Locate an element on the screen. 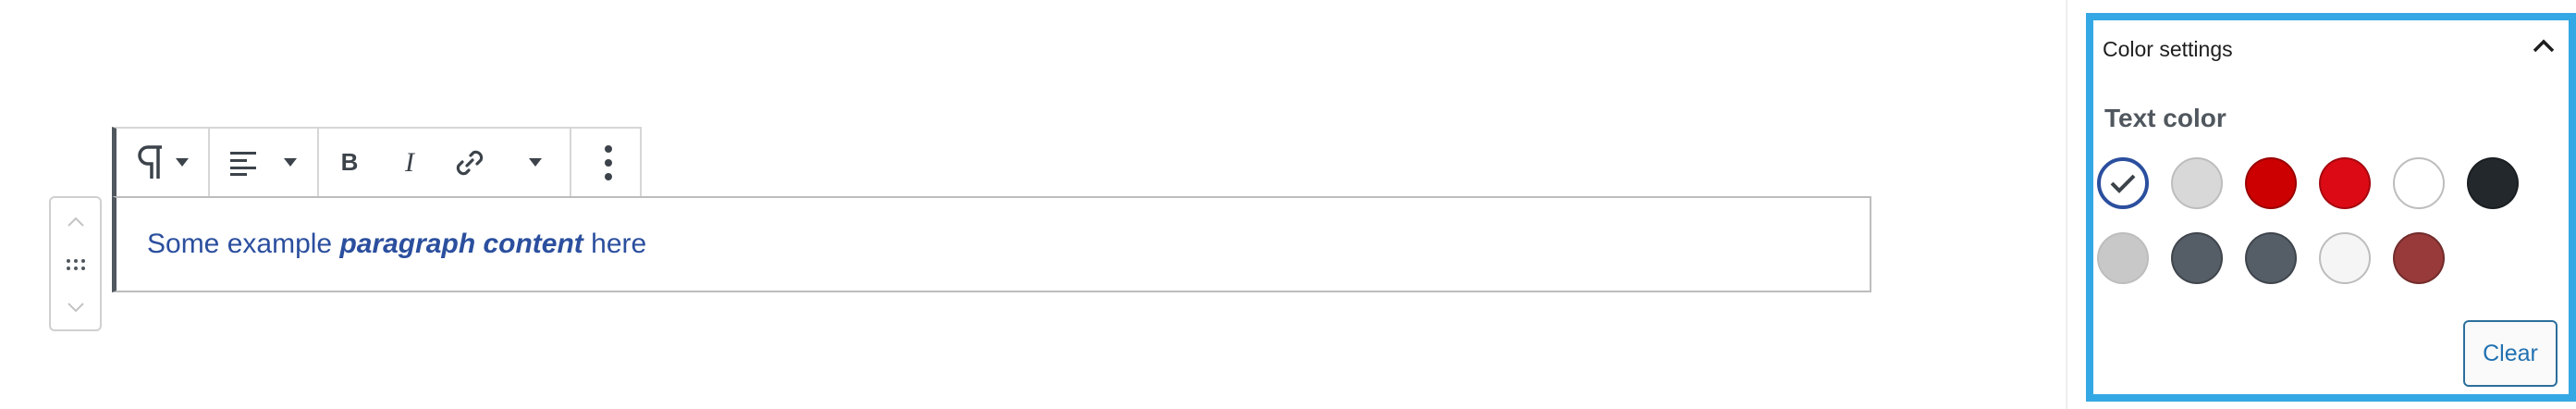 This screenshot has width=2576, height=409. block-type-caret-icon is located at coordinates (182, 162).